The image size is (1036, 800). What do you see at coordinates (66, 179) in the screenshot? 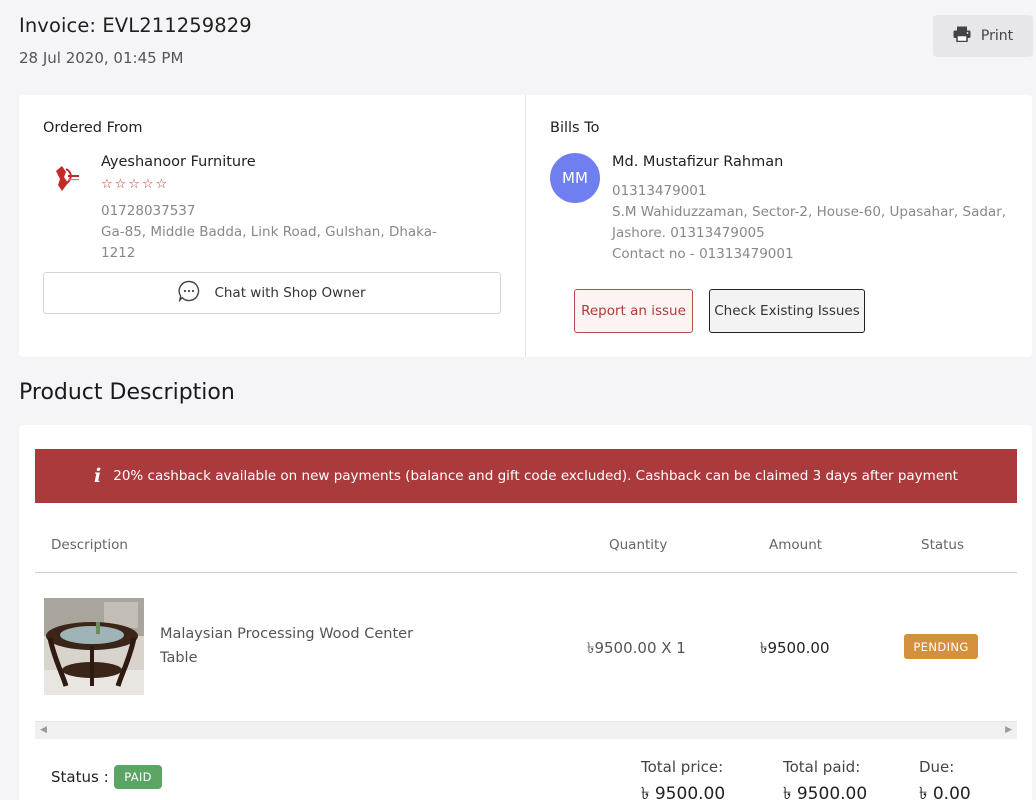
I see `shop-logo` at bounding box center [66, 179].